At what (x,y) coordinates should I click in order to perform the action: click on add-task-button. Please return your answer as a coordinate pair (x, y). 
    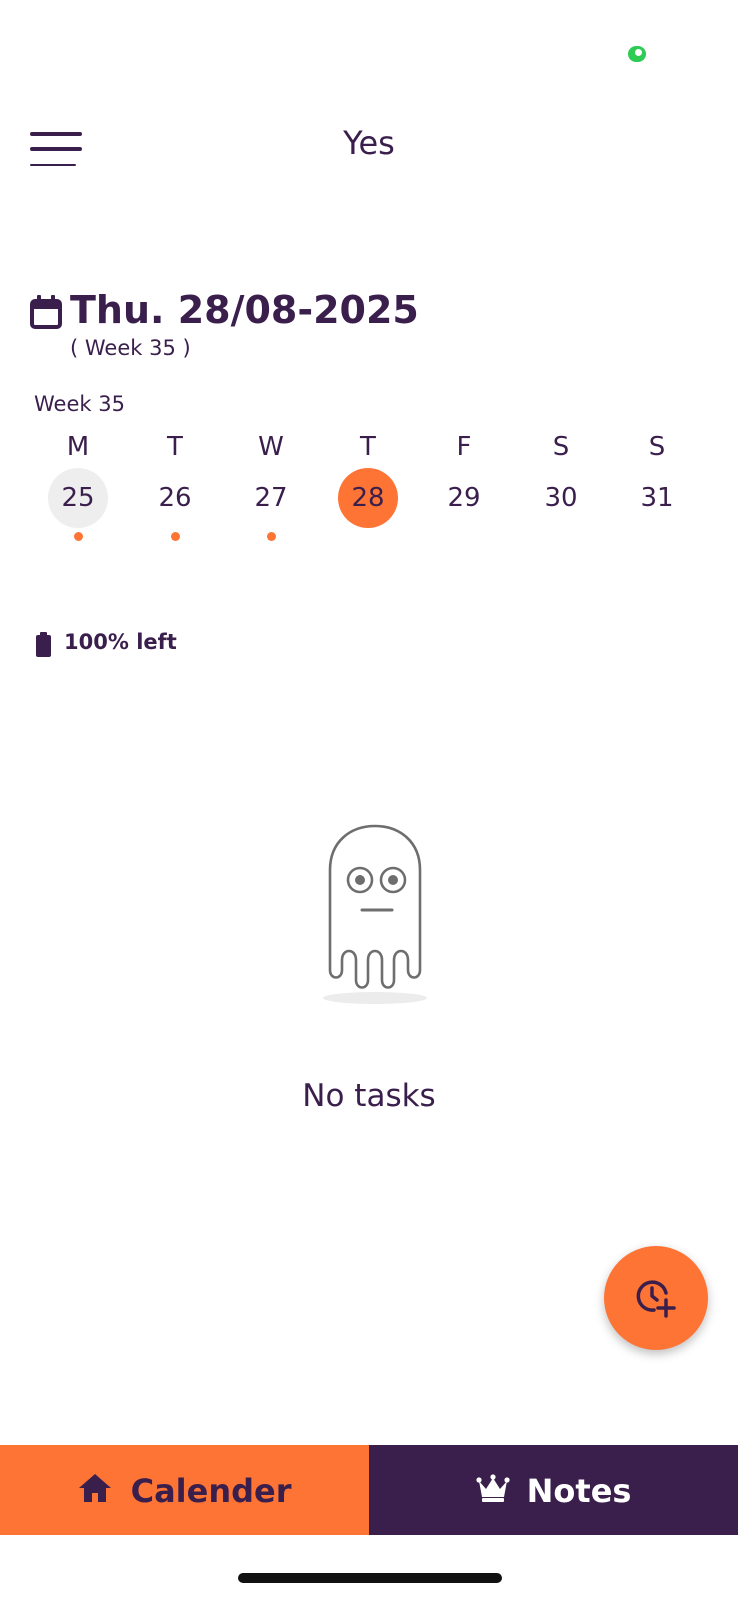
    Looking at the image, I should click on (656, 1298).